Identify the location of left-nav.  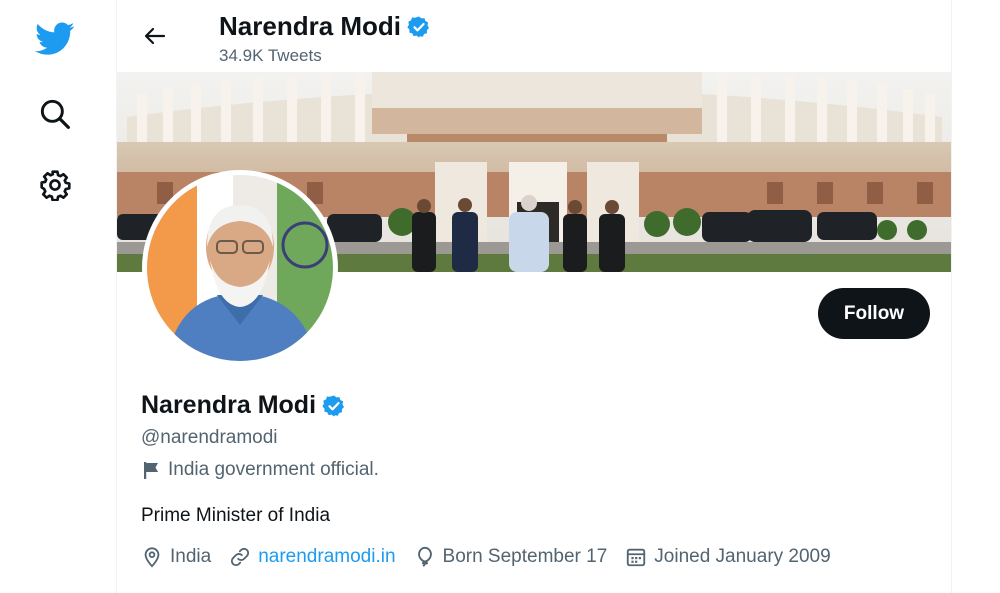
(58, 296).